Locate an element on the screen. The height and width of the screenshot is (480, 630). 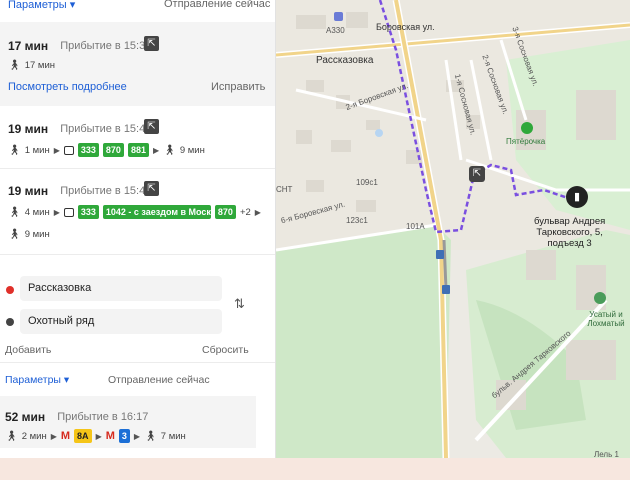
destination-dot-icon is located at coordinates (10, 322).